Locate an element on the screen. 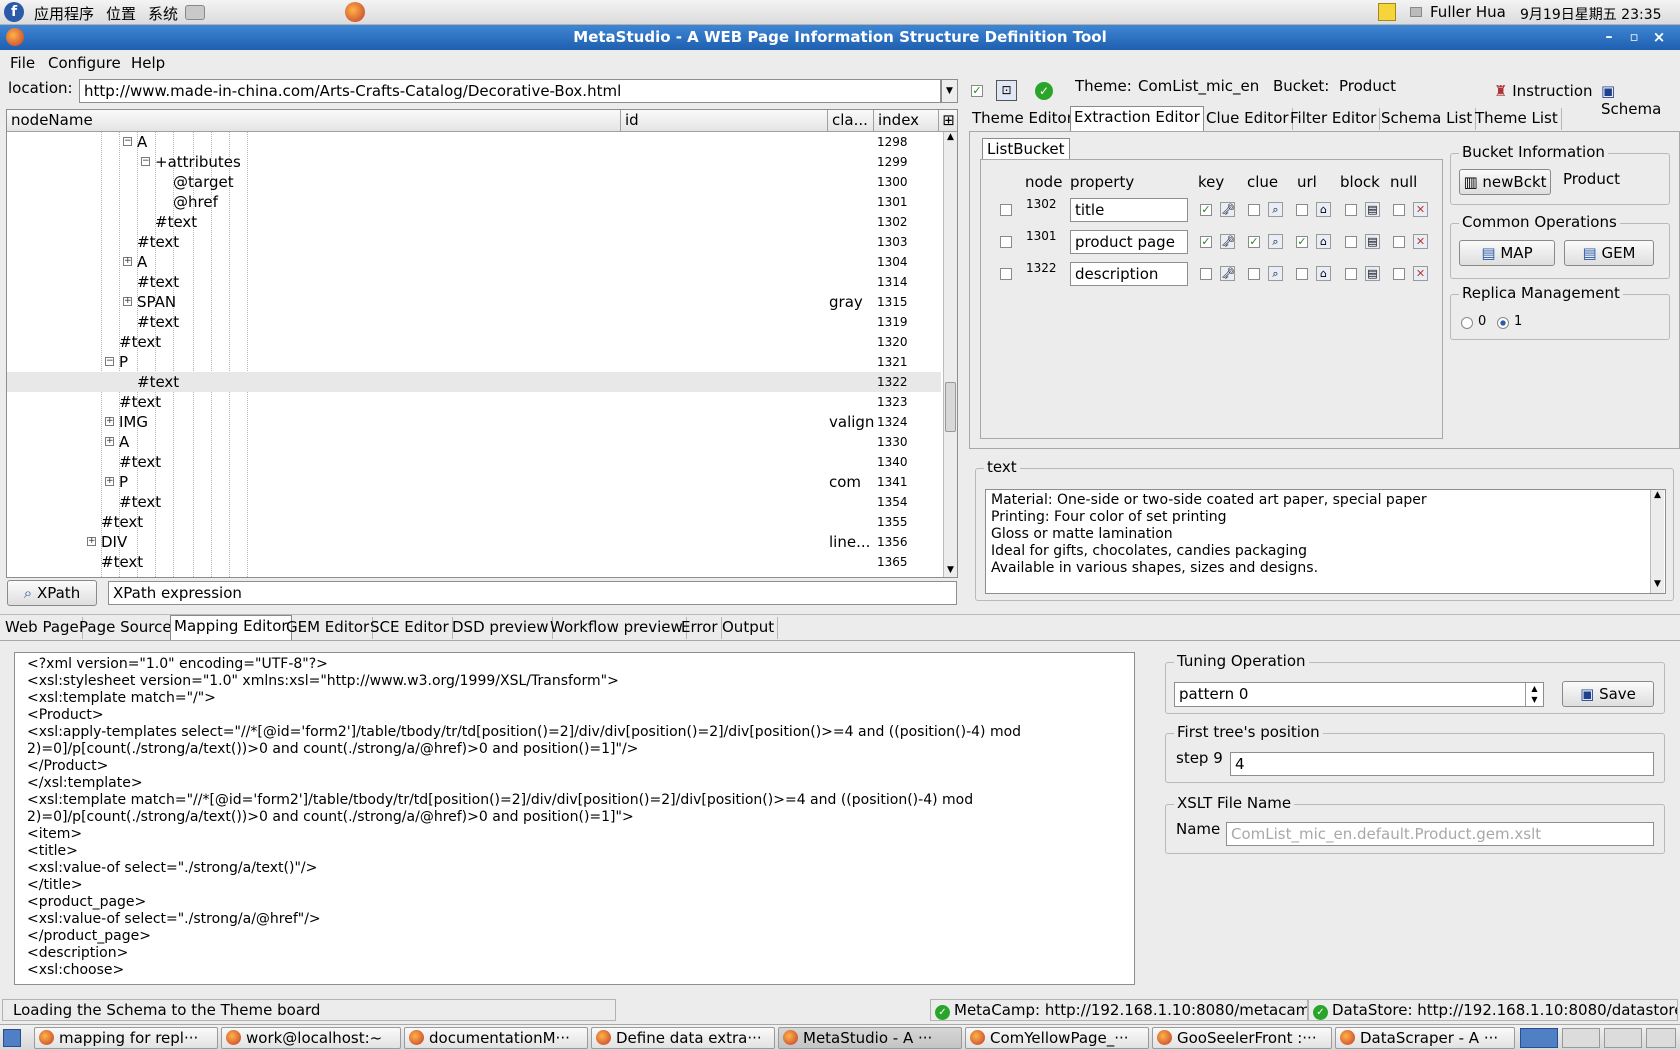  task-datascraper: DataScraper - A ··· is located at coordinates (1425, 1038).